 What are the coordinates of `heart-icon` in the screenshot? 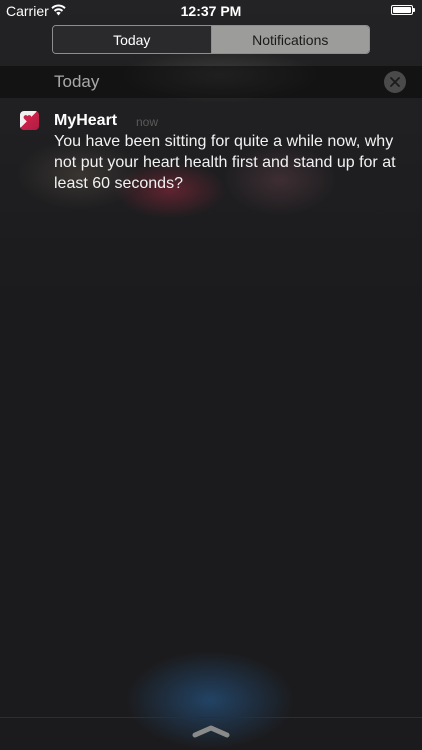 It's located at (27, 119).